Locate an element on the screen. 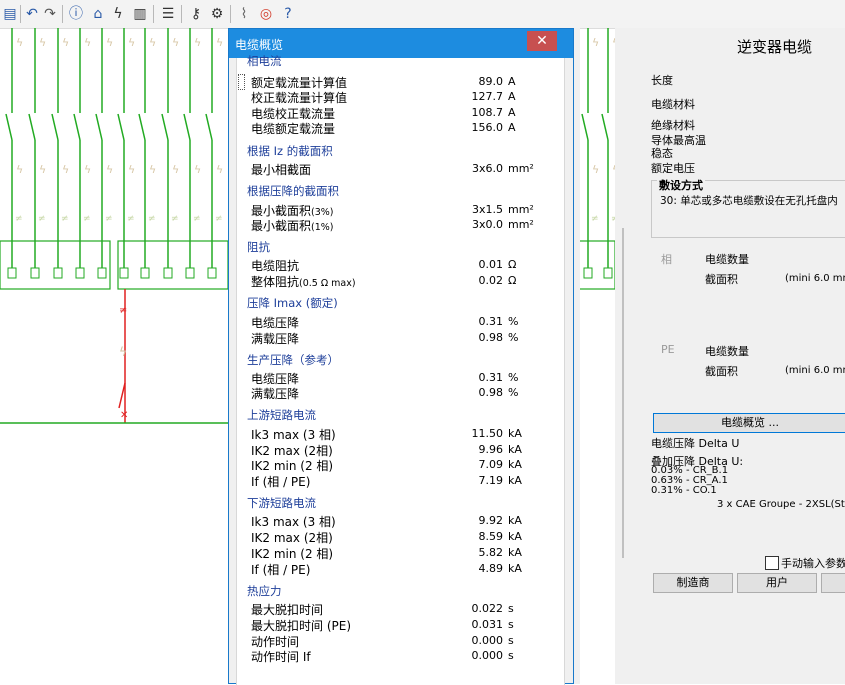  info-icon: ⓘ is located at coordinates (76, 14).